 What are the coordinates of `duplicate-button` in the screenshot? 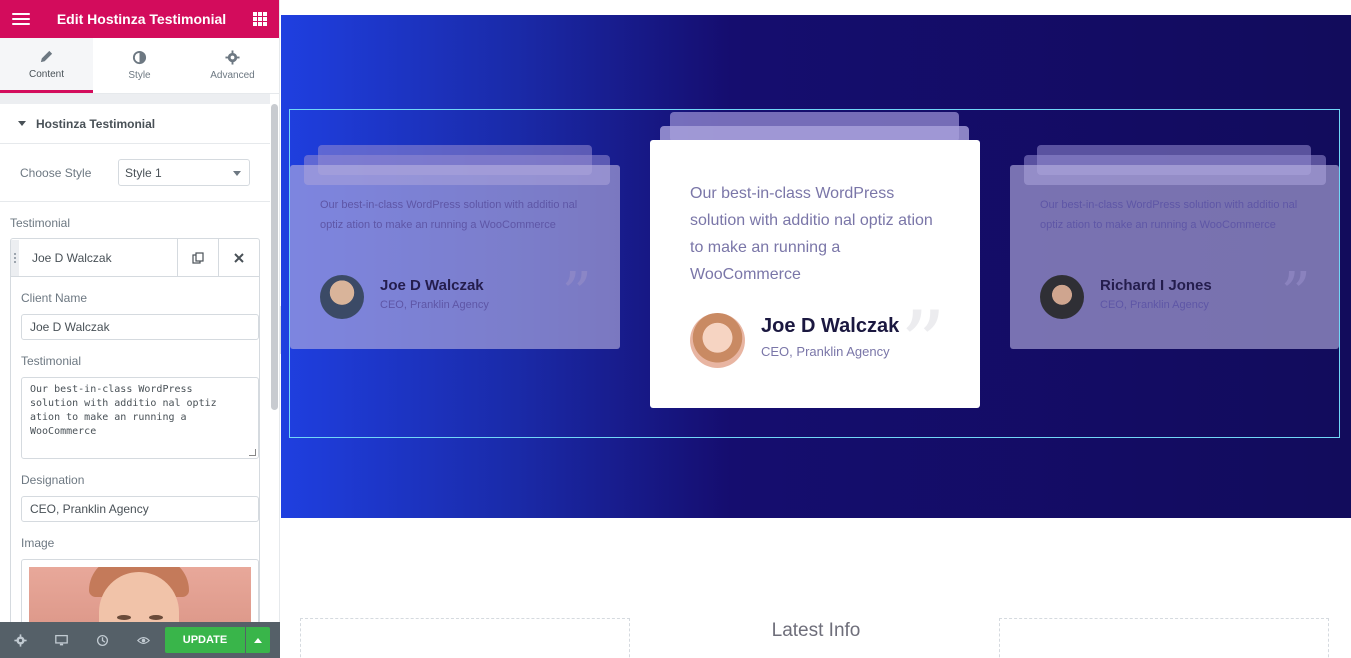 It's located at (197, 257).